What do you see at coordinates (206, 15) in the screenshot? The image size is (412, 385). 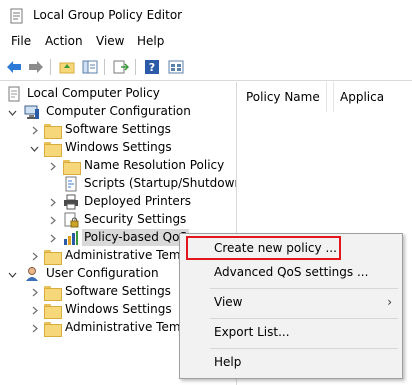 I see `title-bar: Local Group Policy Editor` at bounding box center [206, 15].